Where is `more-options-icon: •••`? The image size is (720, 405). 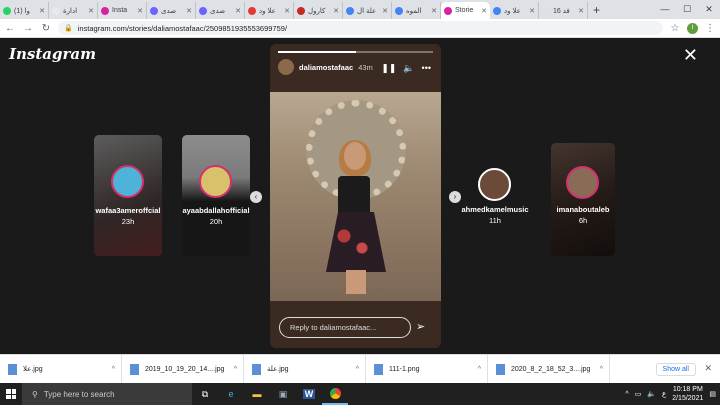
more-options-icon: ••• is located at coordinates (426, 68).